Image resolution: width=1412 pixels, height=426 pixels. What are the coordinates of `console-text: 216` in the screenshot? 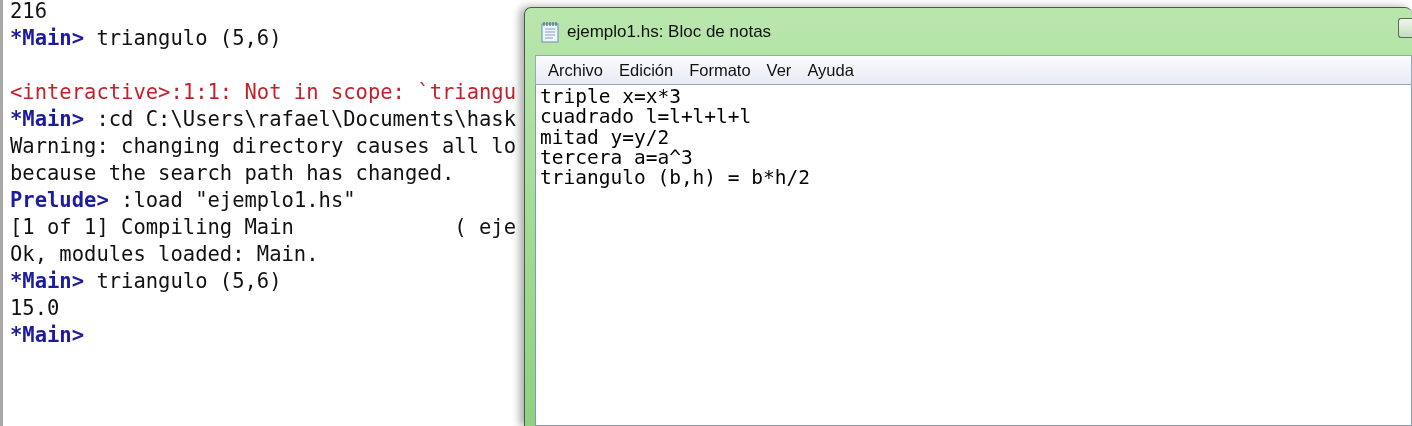 It's located at (29, 11).